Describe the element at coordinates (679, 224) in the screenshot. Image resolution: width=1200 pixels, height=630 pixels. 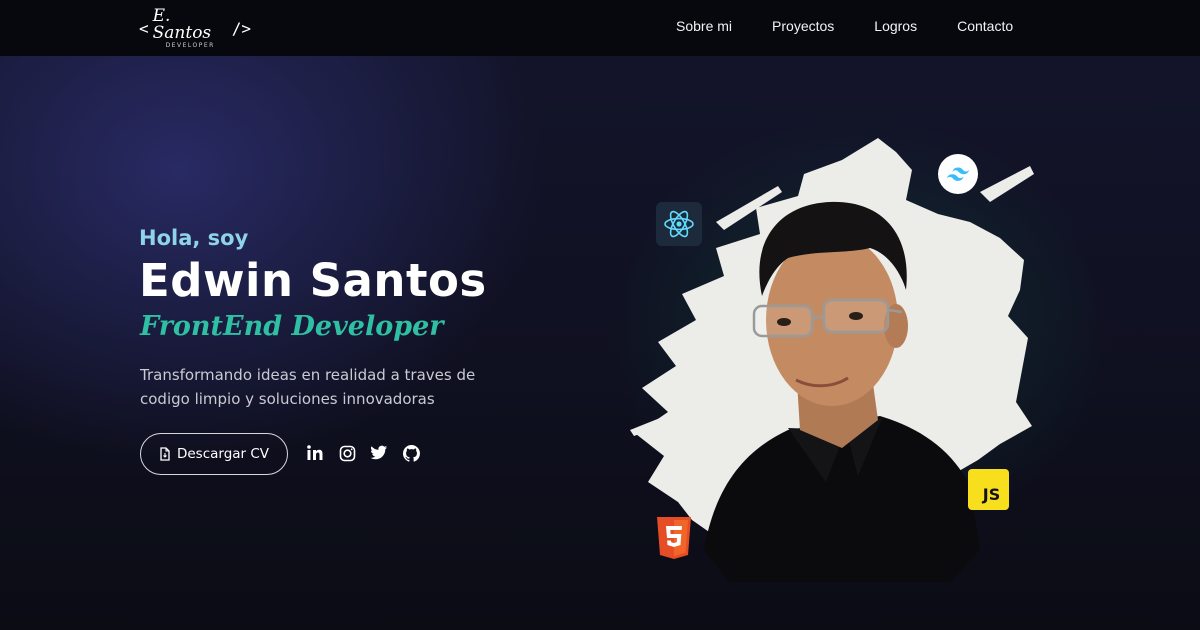
I see `react-icon` at that location.